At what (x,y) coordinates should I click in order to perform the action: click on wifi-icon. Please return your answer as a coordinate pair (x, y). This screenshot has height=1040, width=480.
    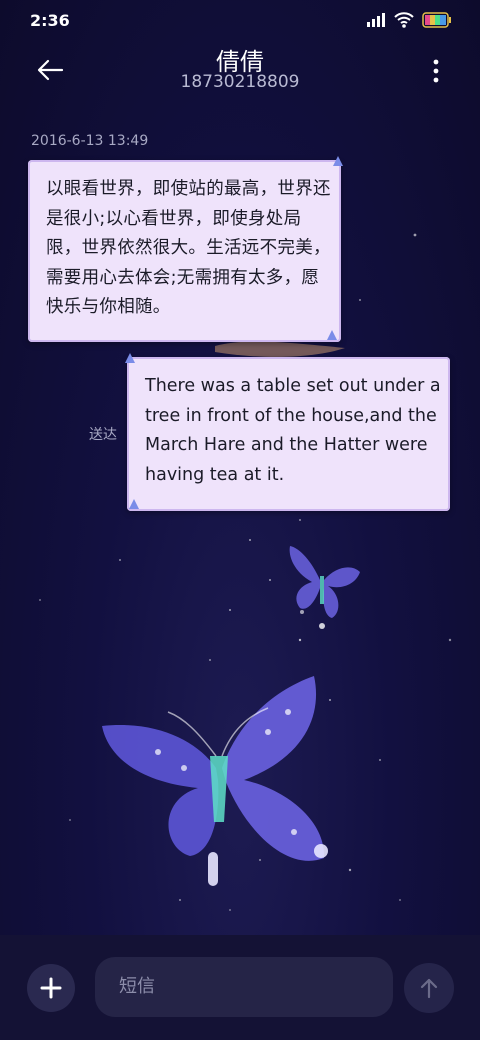
    Looking at the image, I should click on (404, 20).